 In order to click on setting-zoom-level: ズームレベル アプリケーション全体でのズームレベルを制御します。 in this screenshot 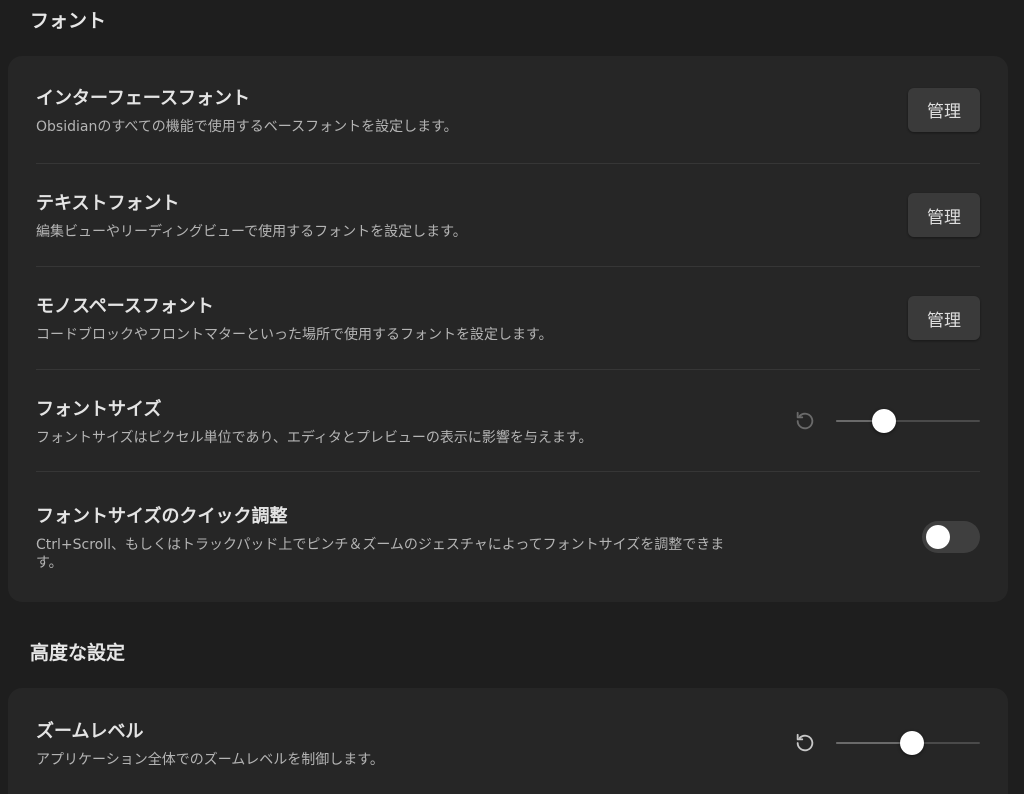, I will do `click(508, 741)`.